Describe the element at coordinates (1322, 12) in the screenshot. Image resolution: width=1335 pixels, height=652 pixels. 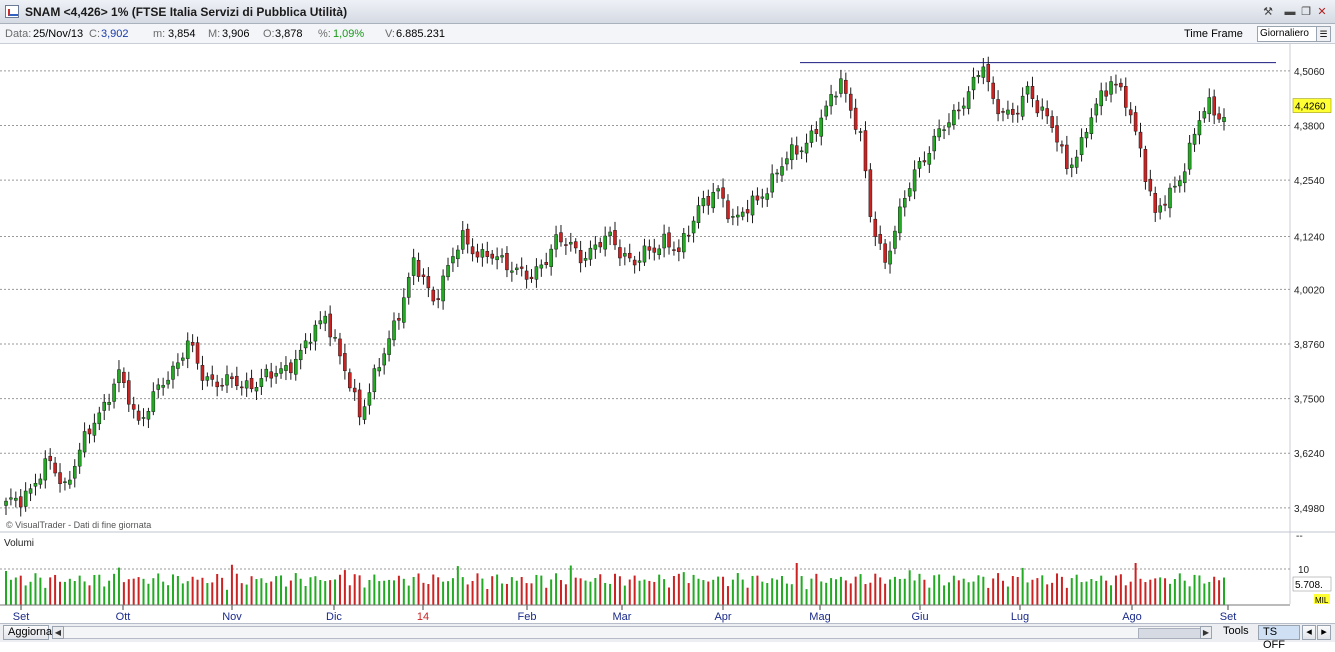
I see `close-icon: ✕` at that location.